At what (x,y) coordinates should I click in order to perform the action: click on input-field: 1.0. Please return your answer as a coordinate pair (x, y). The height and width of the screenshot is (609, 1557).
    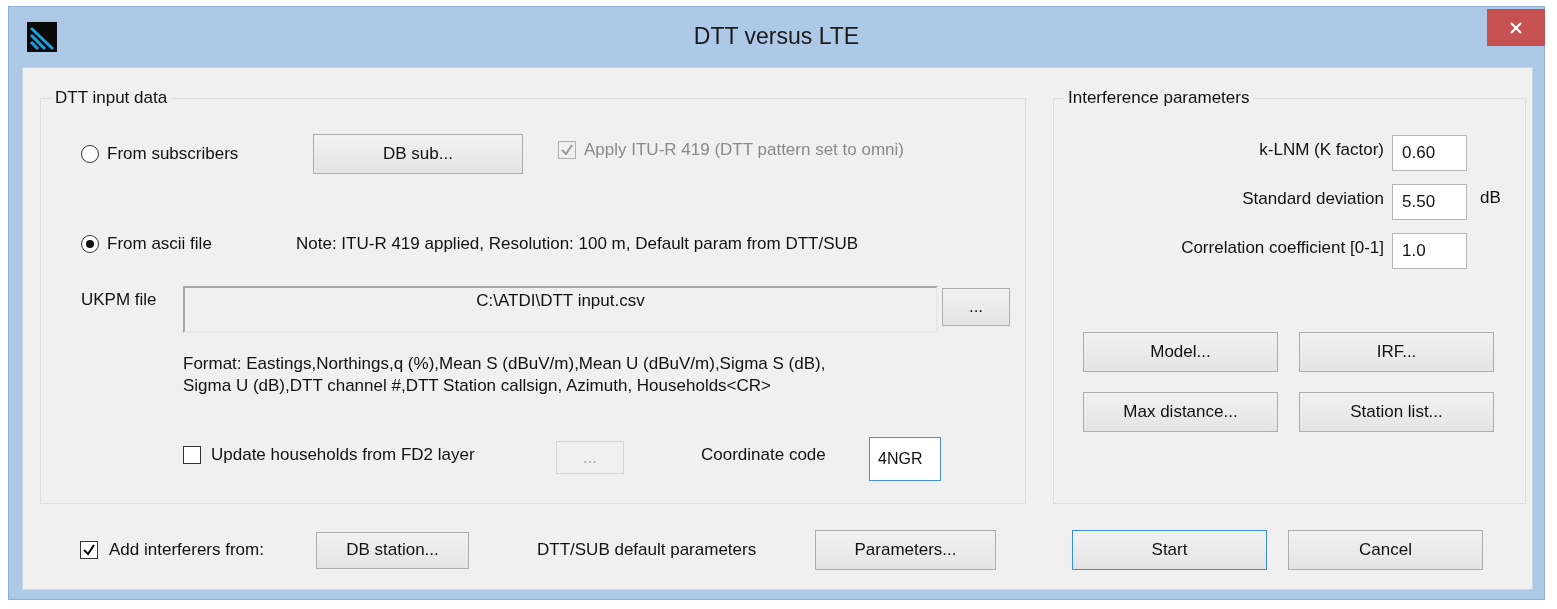
    Looking at the image, I should click on (1429, 251).